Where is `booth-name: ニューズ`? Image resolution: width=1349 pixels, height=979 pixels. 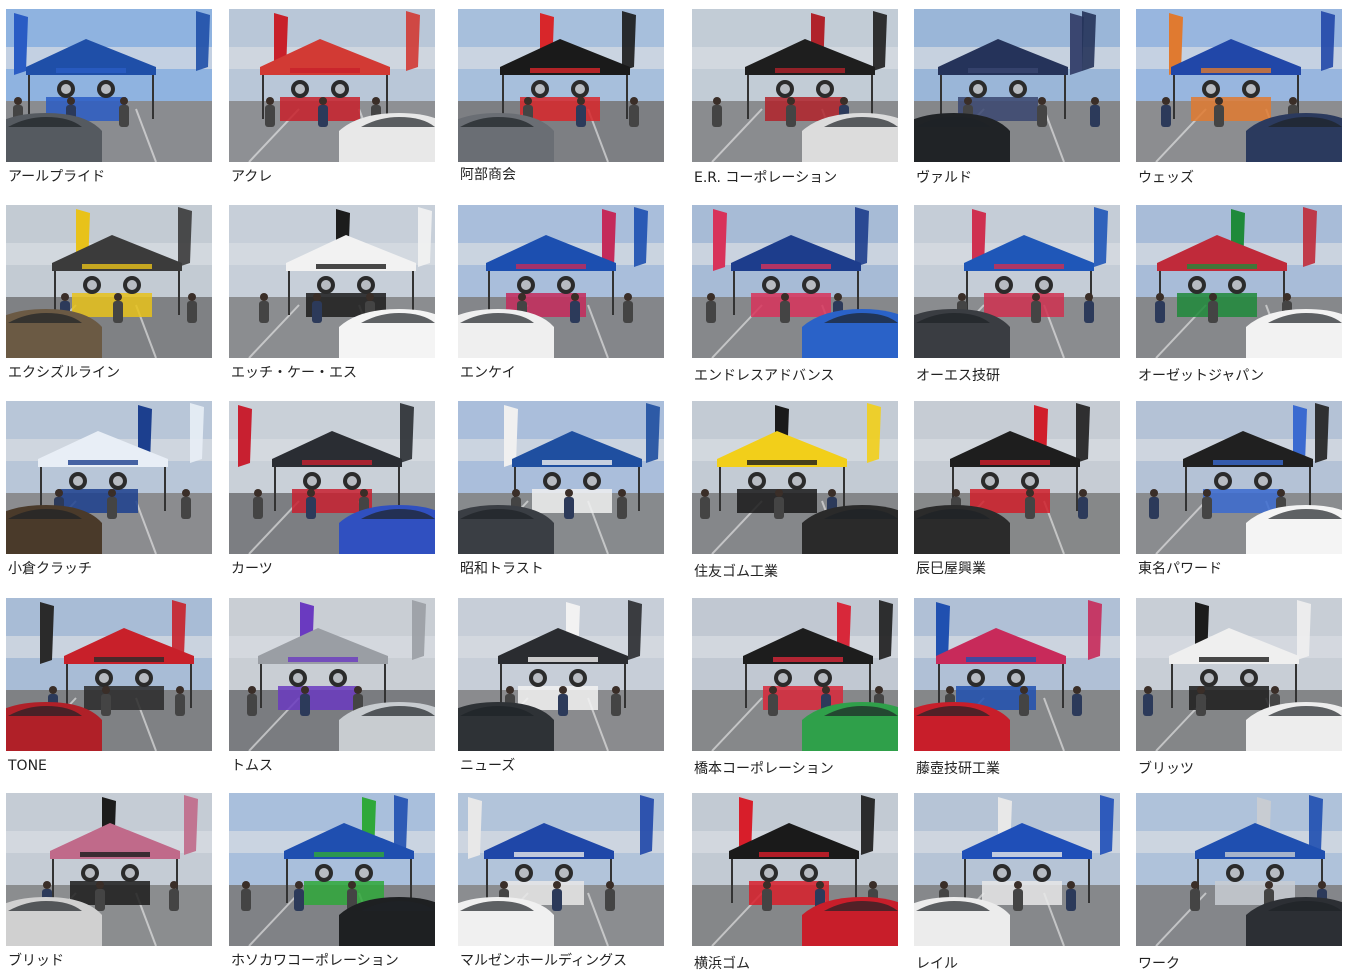 booth-name: ニューズ is located at coordinates (487, 766).